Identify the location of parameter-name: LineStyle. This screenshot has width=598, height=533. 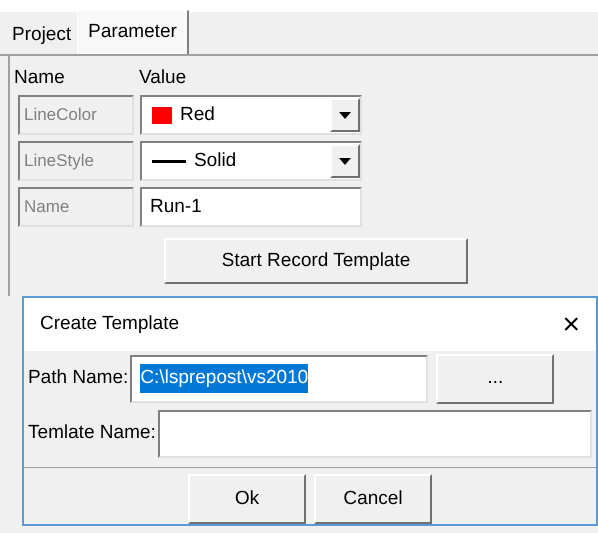
(76, 161).